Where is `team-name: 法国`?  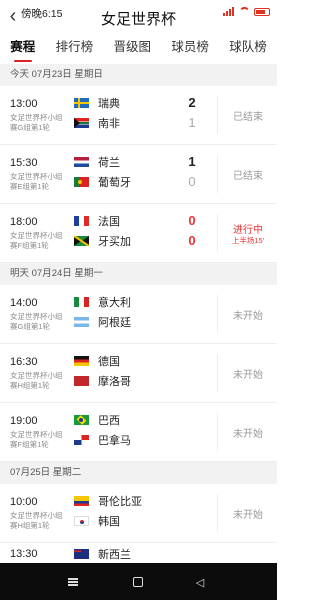
team-name: 法国 is located at coordinates (109, 222).